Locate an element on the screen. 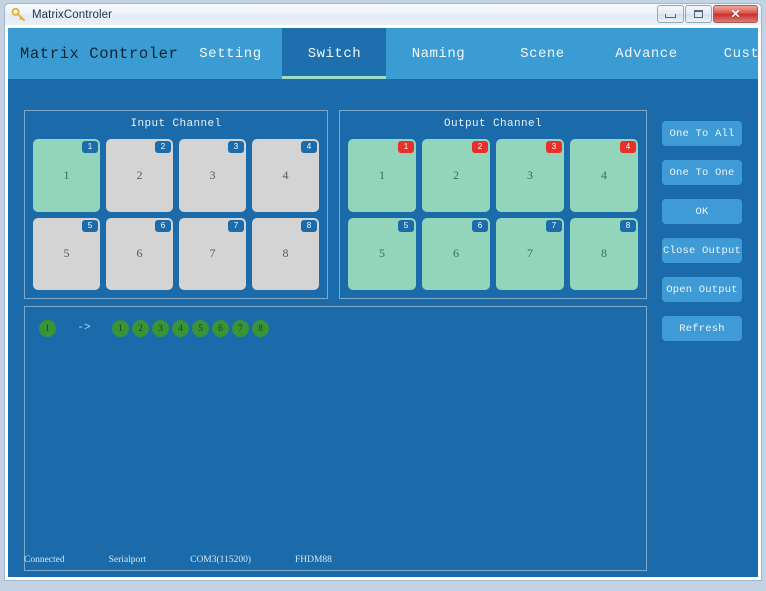 This screenshot has width=766, height=591. input-channel-4: 44 is located at coordinates (285, 175).